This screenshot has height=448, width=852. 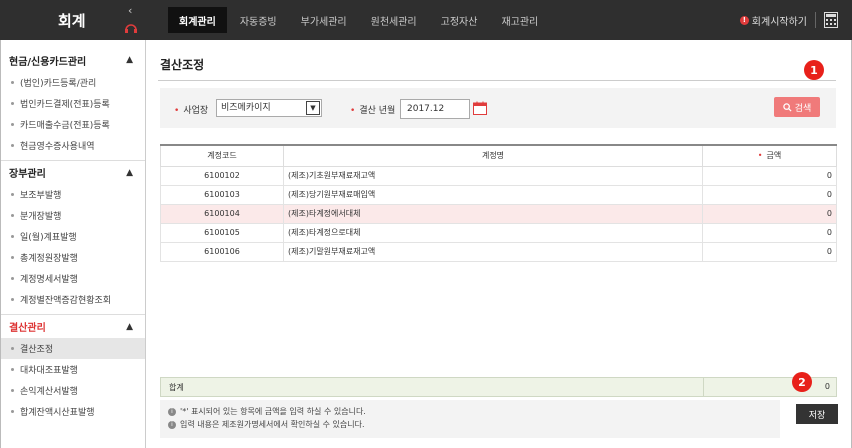 I want to click on sidebar-item-label: 계정별잔액증감현황조회, so click(x=66, y=301).